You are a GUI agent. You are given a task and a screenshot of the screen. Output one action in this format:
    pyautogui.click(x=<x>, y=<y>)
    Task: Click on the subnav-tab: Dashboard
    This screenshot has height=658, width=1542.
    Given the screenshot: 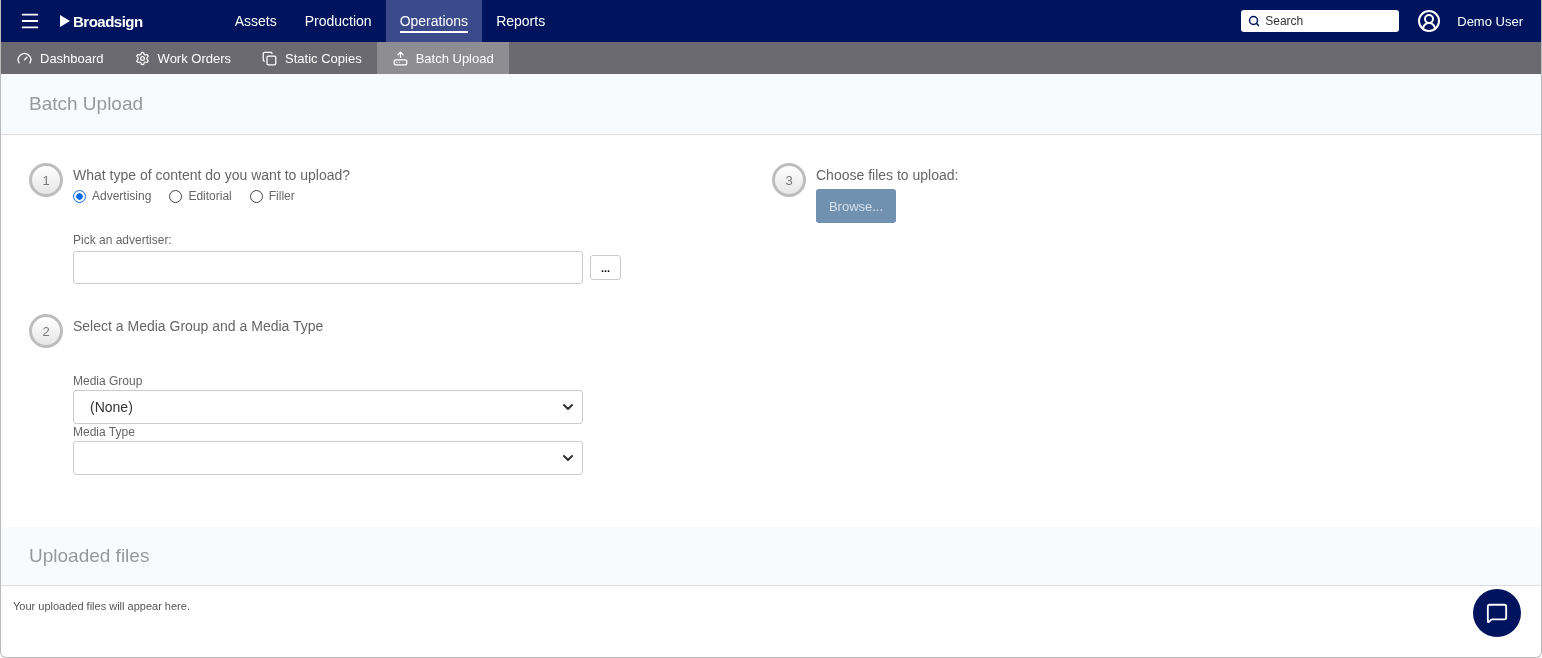 What is the action you would take?
    pyautogui.click(x=60, y=58)
    